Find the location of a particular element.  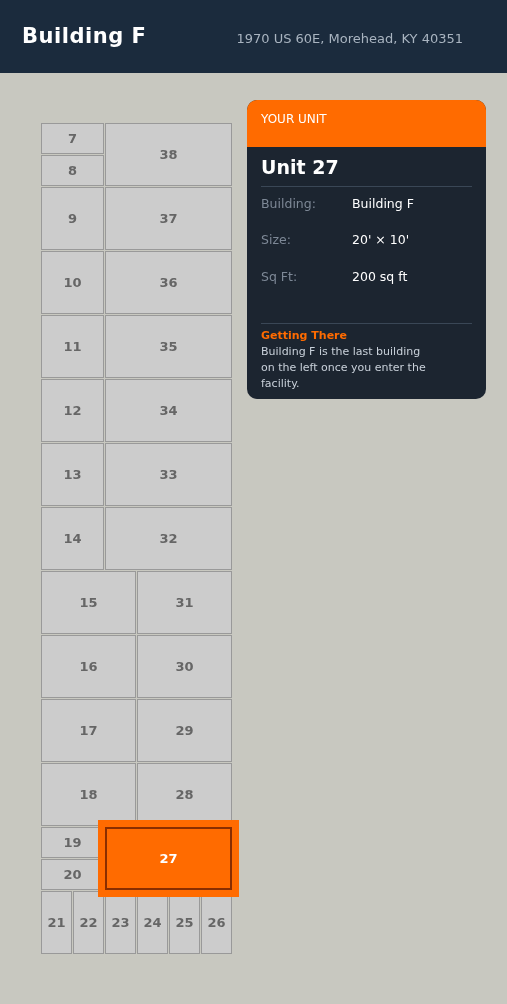

storage-unit: 36 is located at coordinates (168, 282).